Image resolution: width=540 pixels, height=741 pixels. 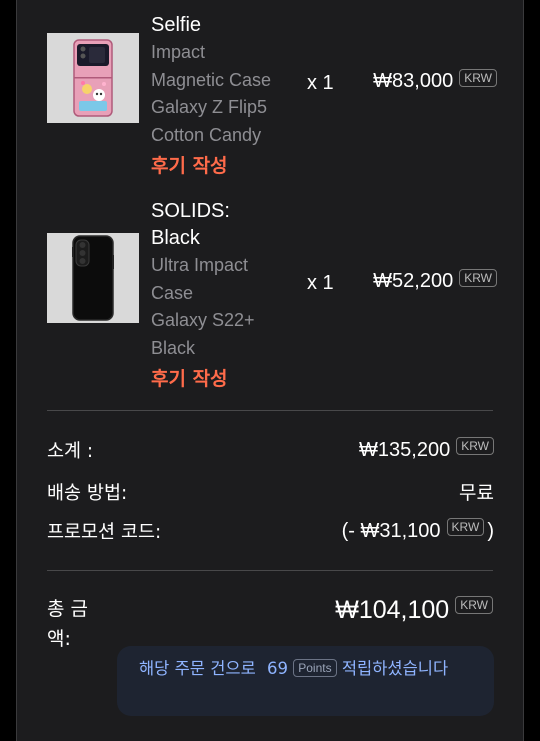 I want to click on total-amount: ₩104,100, so click(x=392, y=610).